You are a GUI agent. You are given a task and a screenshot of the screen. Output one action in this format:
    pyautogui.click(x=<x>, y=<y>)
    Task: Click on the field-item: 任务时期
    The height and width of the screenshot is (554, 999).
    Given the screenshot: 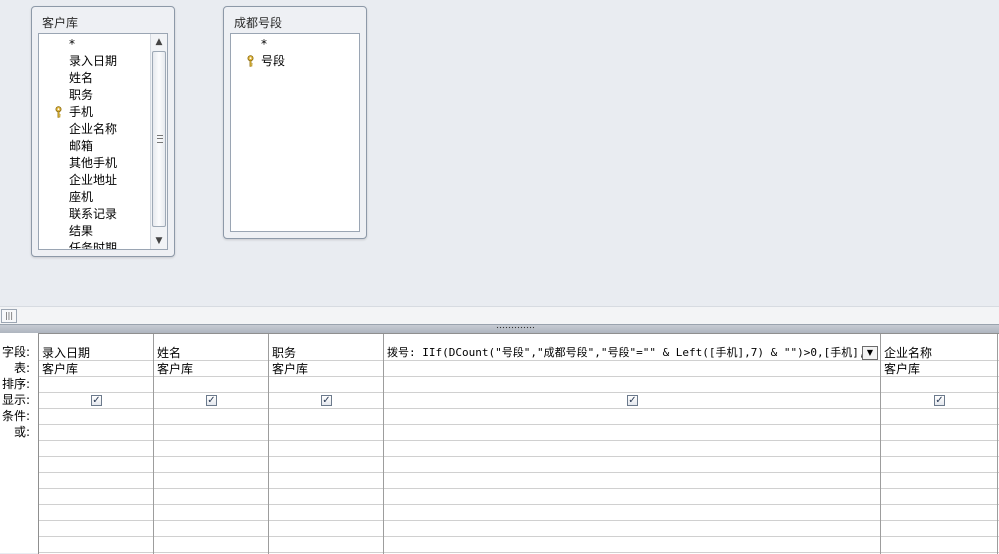 What is the action you would take?
    pyautogui.click(x=103, y=245)
    